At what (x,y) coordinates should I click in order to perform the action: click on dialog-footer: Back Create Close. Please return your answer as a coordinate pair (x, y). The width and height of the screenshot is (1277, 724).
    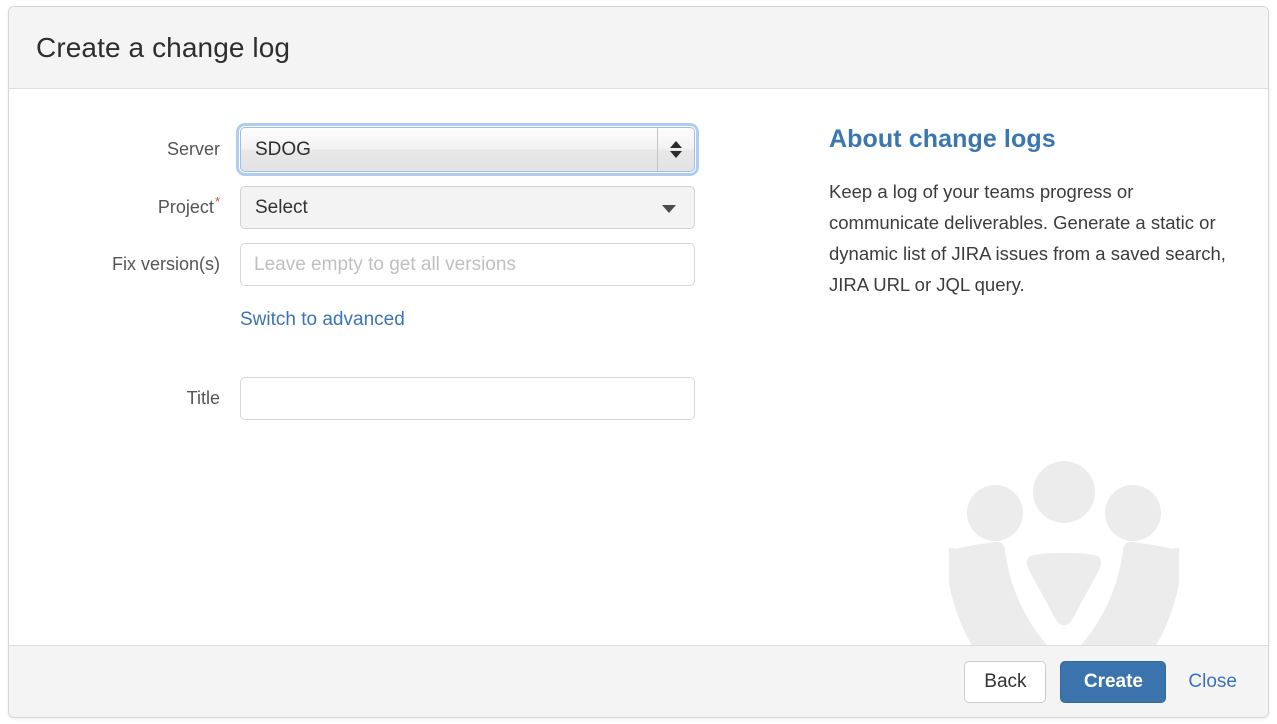
    Looking at the image, I should click on (638, 681).